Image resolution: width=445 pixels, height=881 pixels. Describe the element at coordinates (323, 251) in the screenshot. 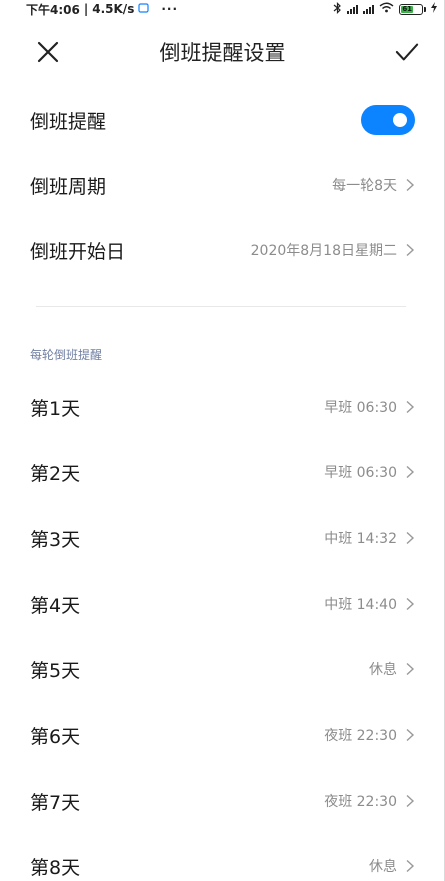

I see `start-date-value: 2020年8月18日星期二` at that location.